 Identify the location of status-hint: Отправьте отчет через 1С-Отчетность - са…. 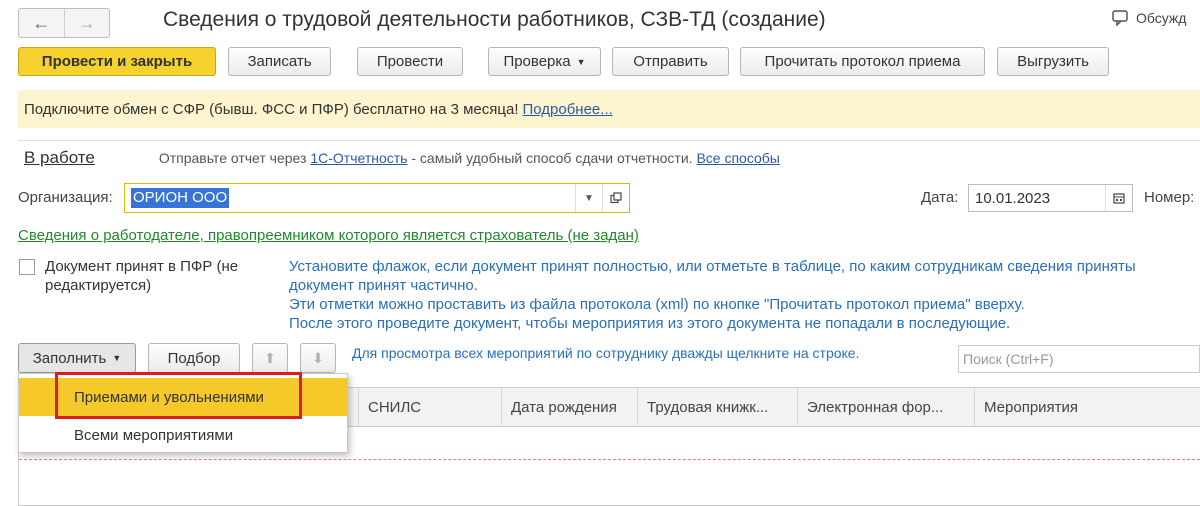
(469, 158).